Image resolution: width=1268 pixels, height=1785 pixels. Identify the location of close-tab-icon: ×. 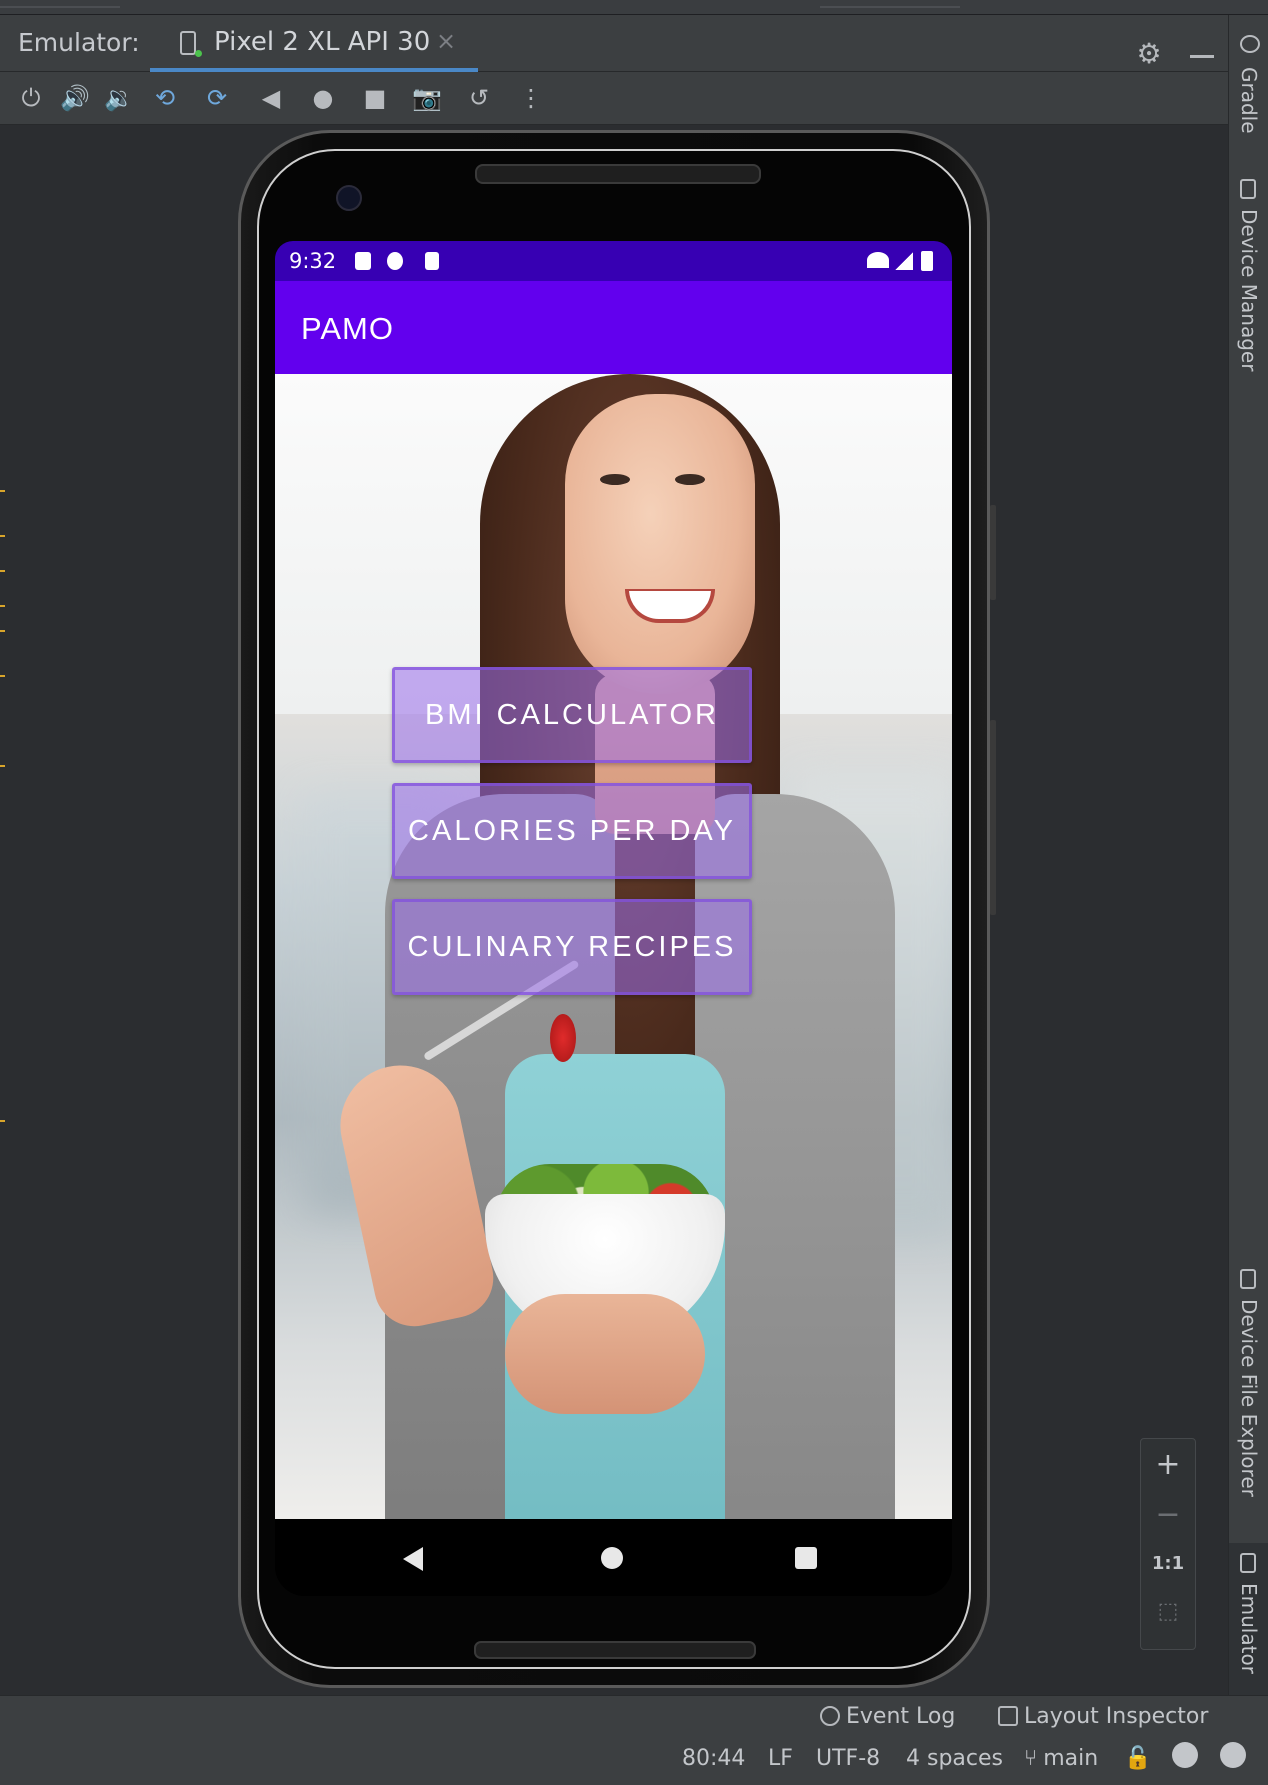
(446, 41).